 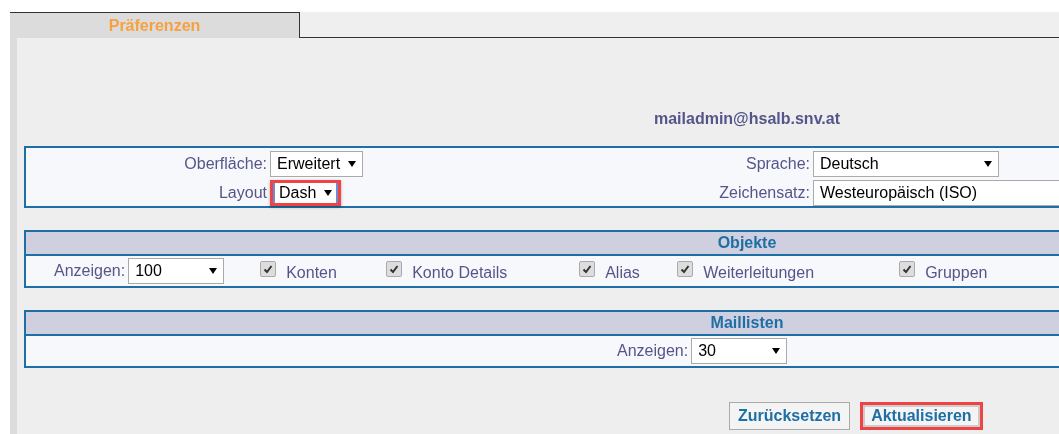 What do you see at coordinates (921, 416) in the screenshot?
I see `form-button: Aktualisieren` at bounding box center [921, 416].